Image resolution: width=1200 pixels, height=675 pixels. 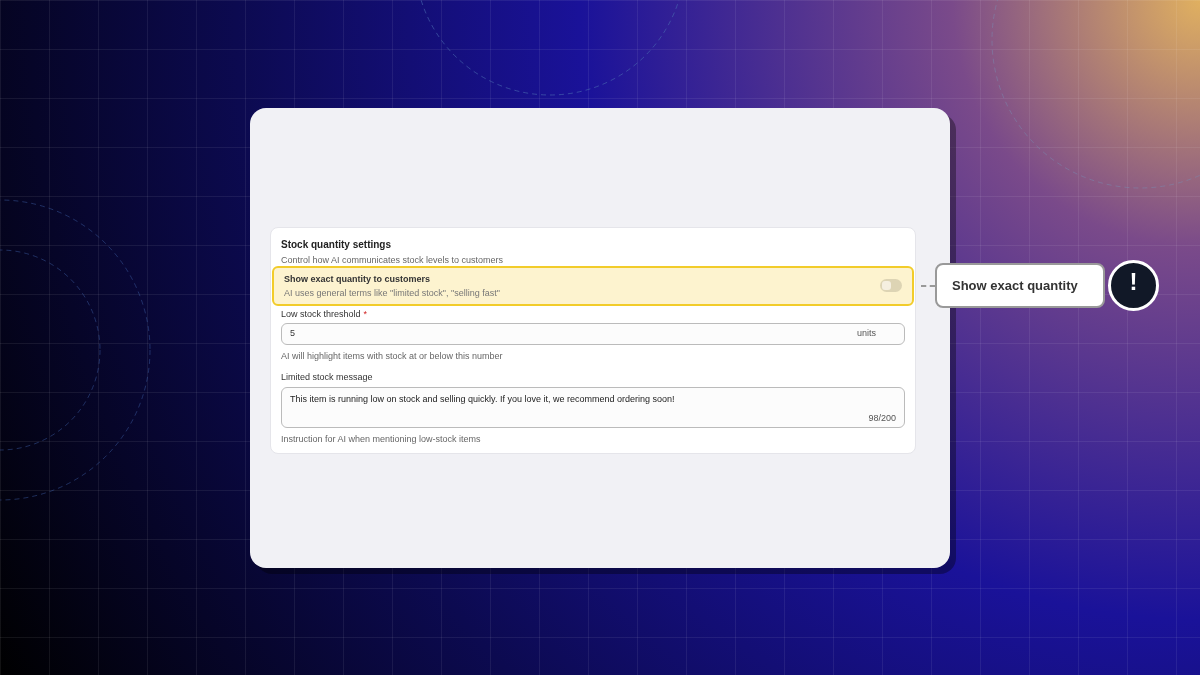 What do you see at coordinates (293, 333) in the screenshot?
I see `input-value: 5` at bounding box center [293, 333].